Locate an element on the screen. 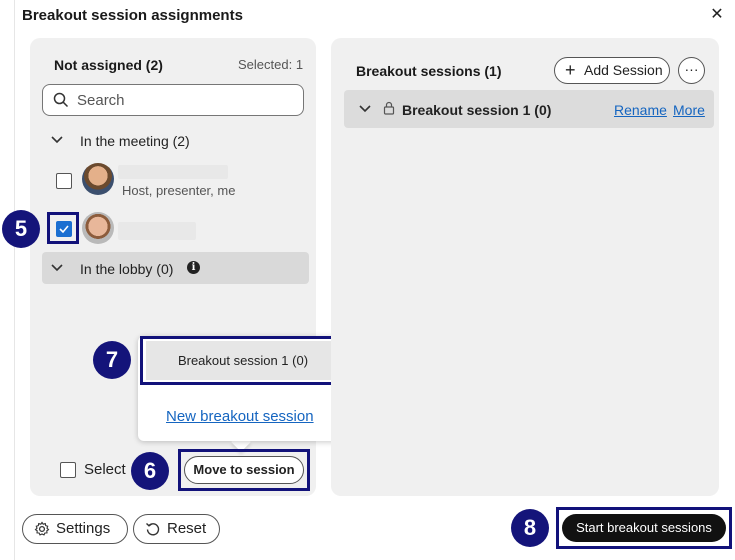 The width and height of the screenshot is (735, 560). close-icon: ✕ is located at coordinates (717, 15).